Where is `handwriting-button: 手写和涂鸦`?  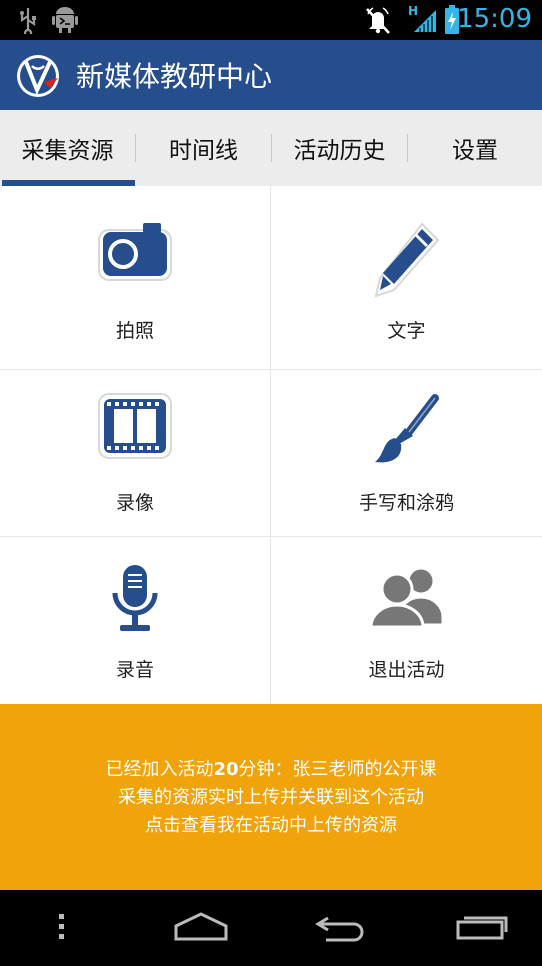 handwriting-button: 手写和涂鸦 is located at coordinates (406, 453).